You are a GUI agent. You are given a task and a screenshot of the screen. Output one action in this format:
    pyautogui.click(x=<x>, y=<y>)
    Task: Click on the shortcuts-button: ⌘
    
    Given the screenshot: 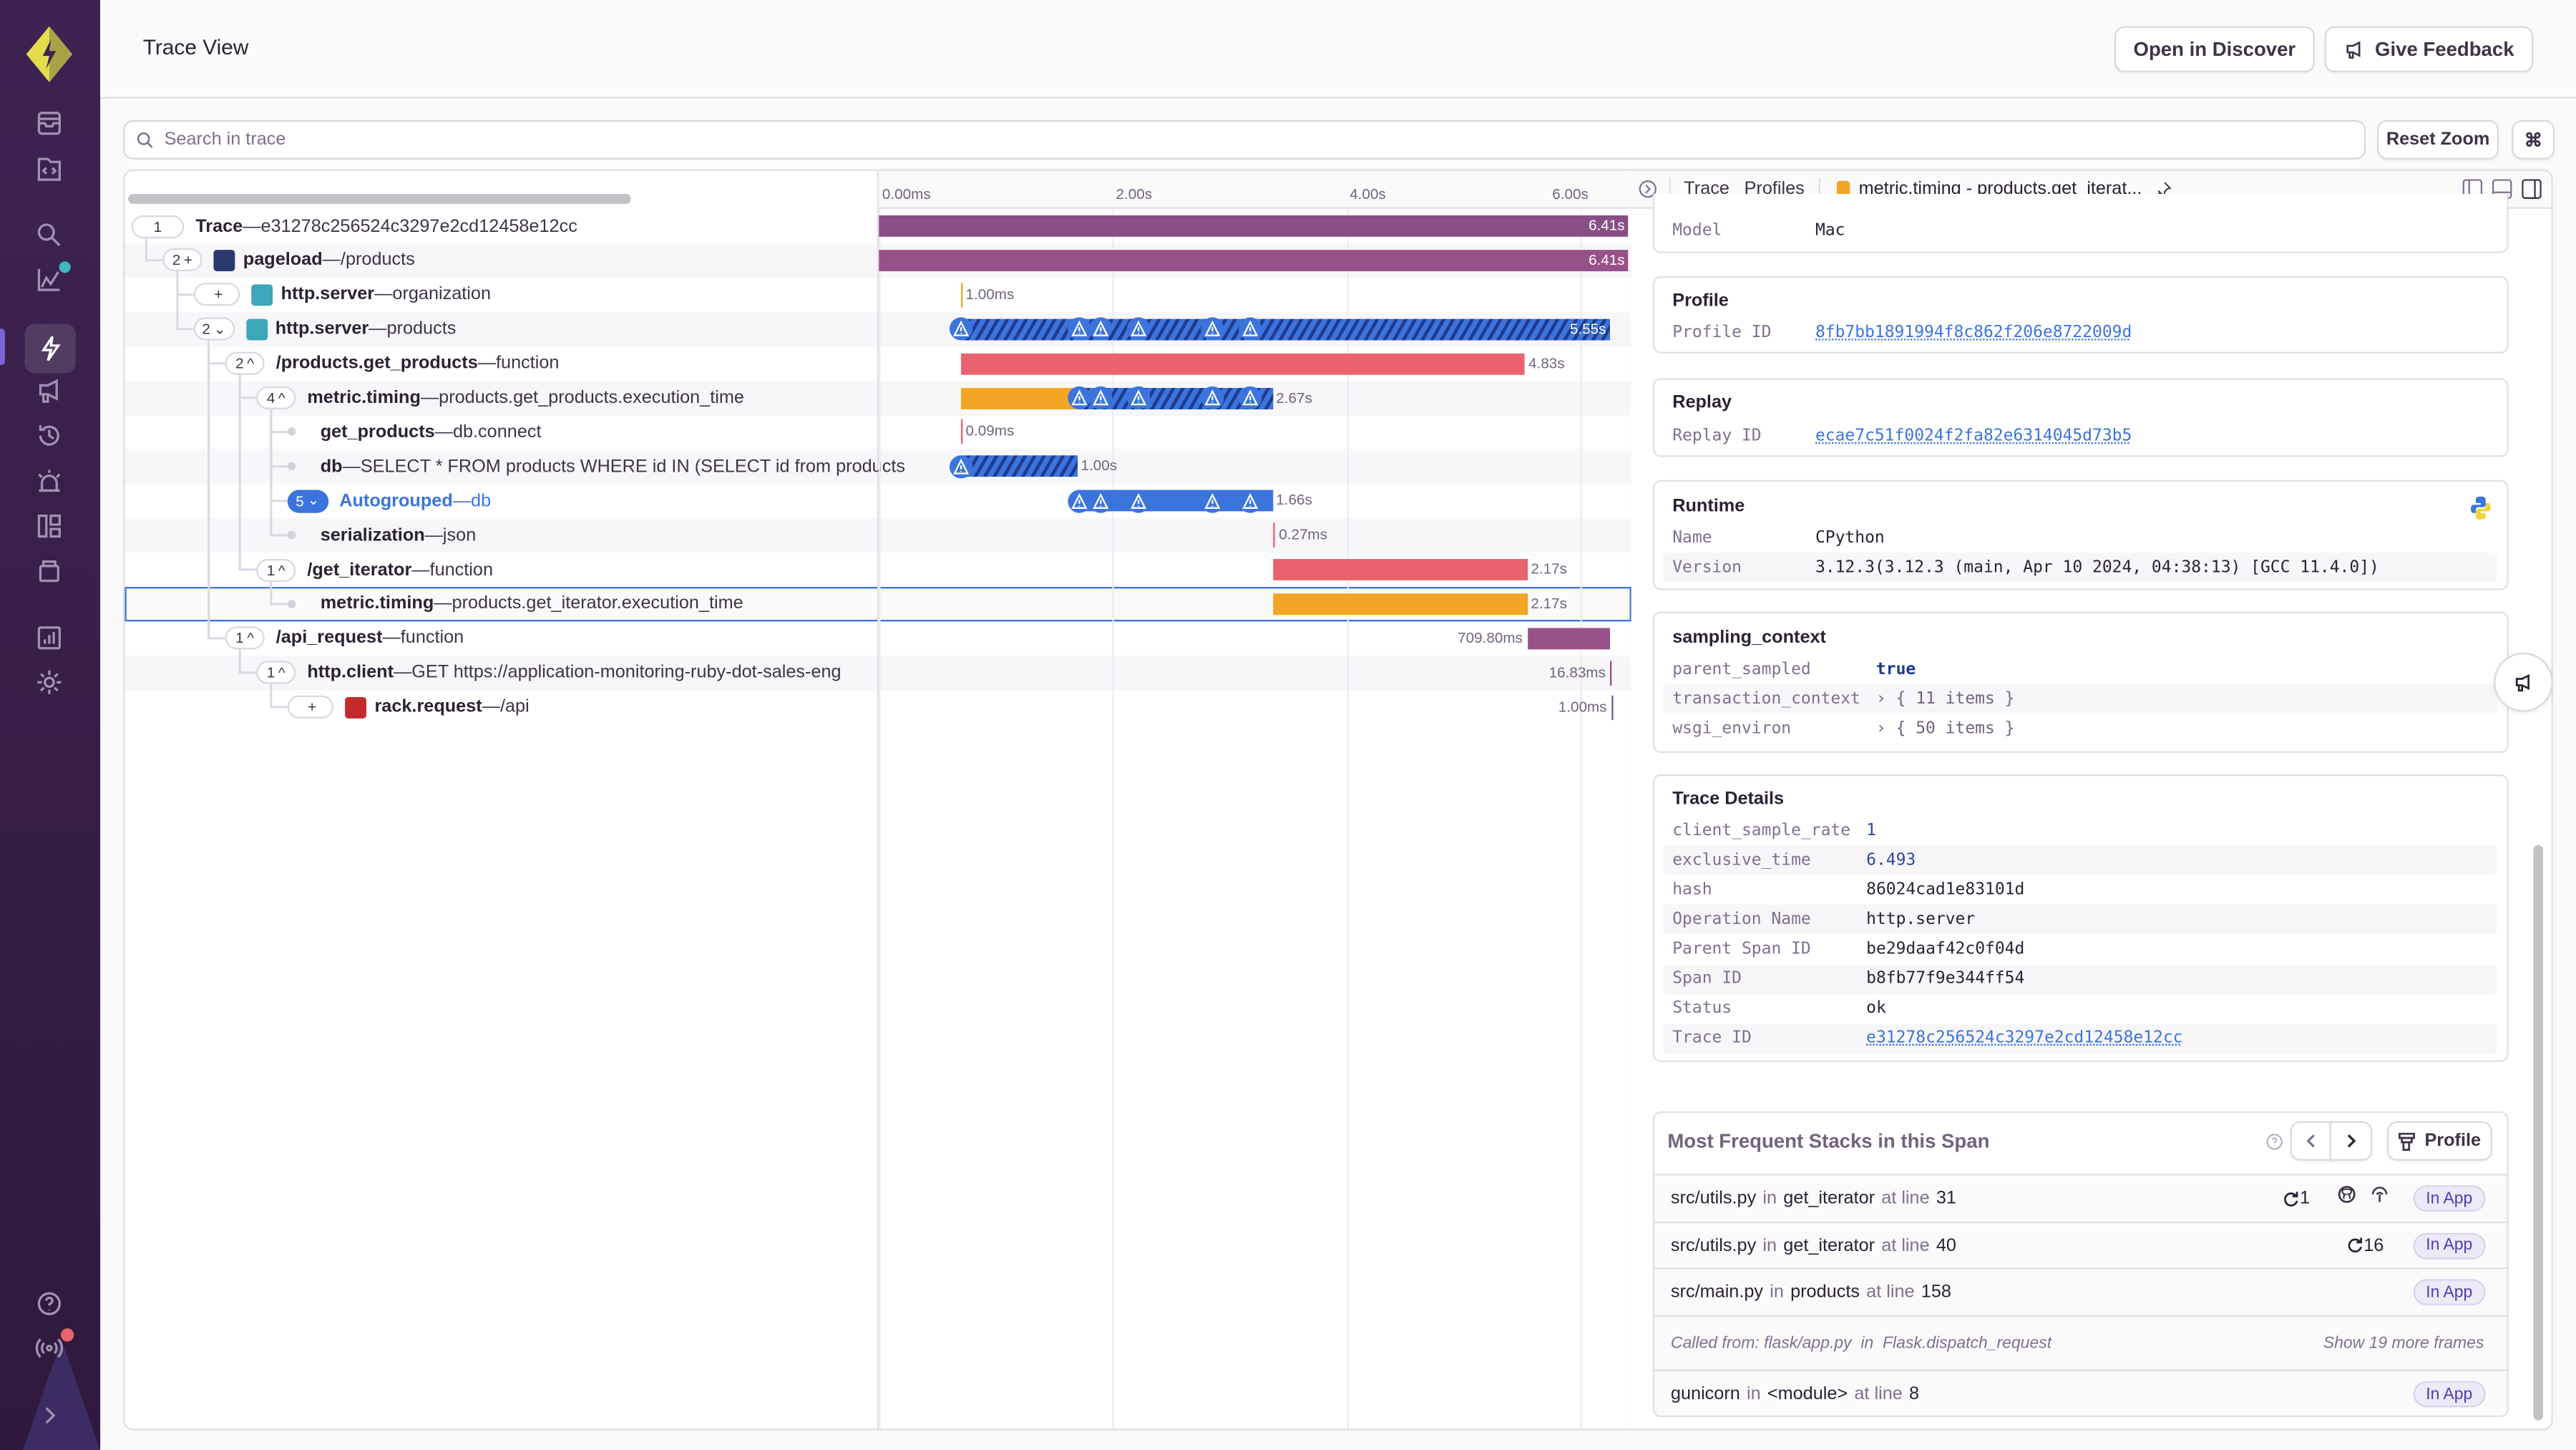 What is the action you would take?
    pyautogui.click(x=2533, y=140)
    